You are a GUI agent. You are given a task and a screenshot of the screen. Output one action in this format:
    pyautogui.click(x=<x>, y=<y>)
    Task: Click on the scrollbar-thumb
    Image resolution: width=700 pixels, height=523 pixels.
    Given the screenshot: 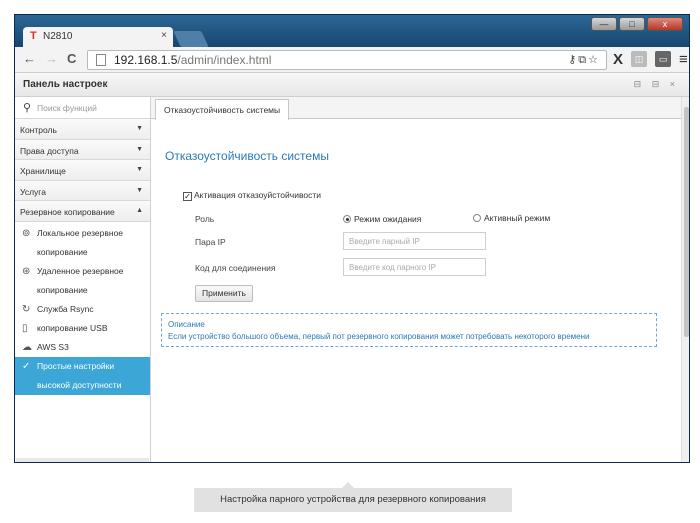 What is the action you would take?
    pyautogui.click(x=686, y=222)
    